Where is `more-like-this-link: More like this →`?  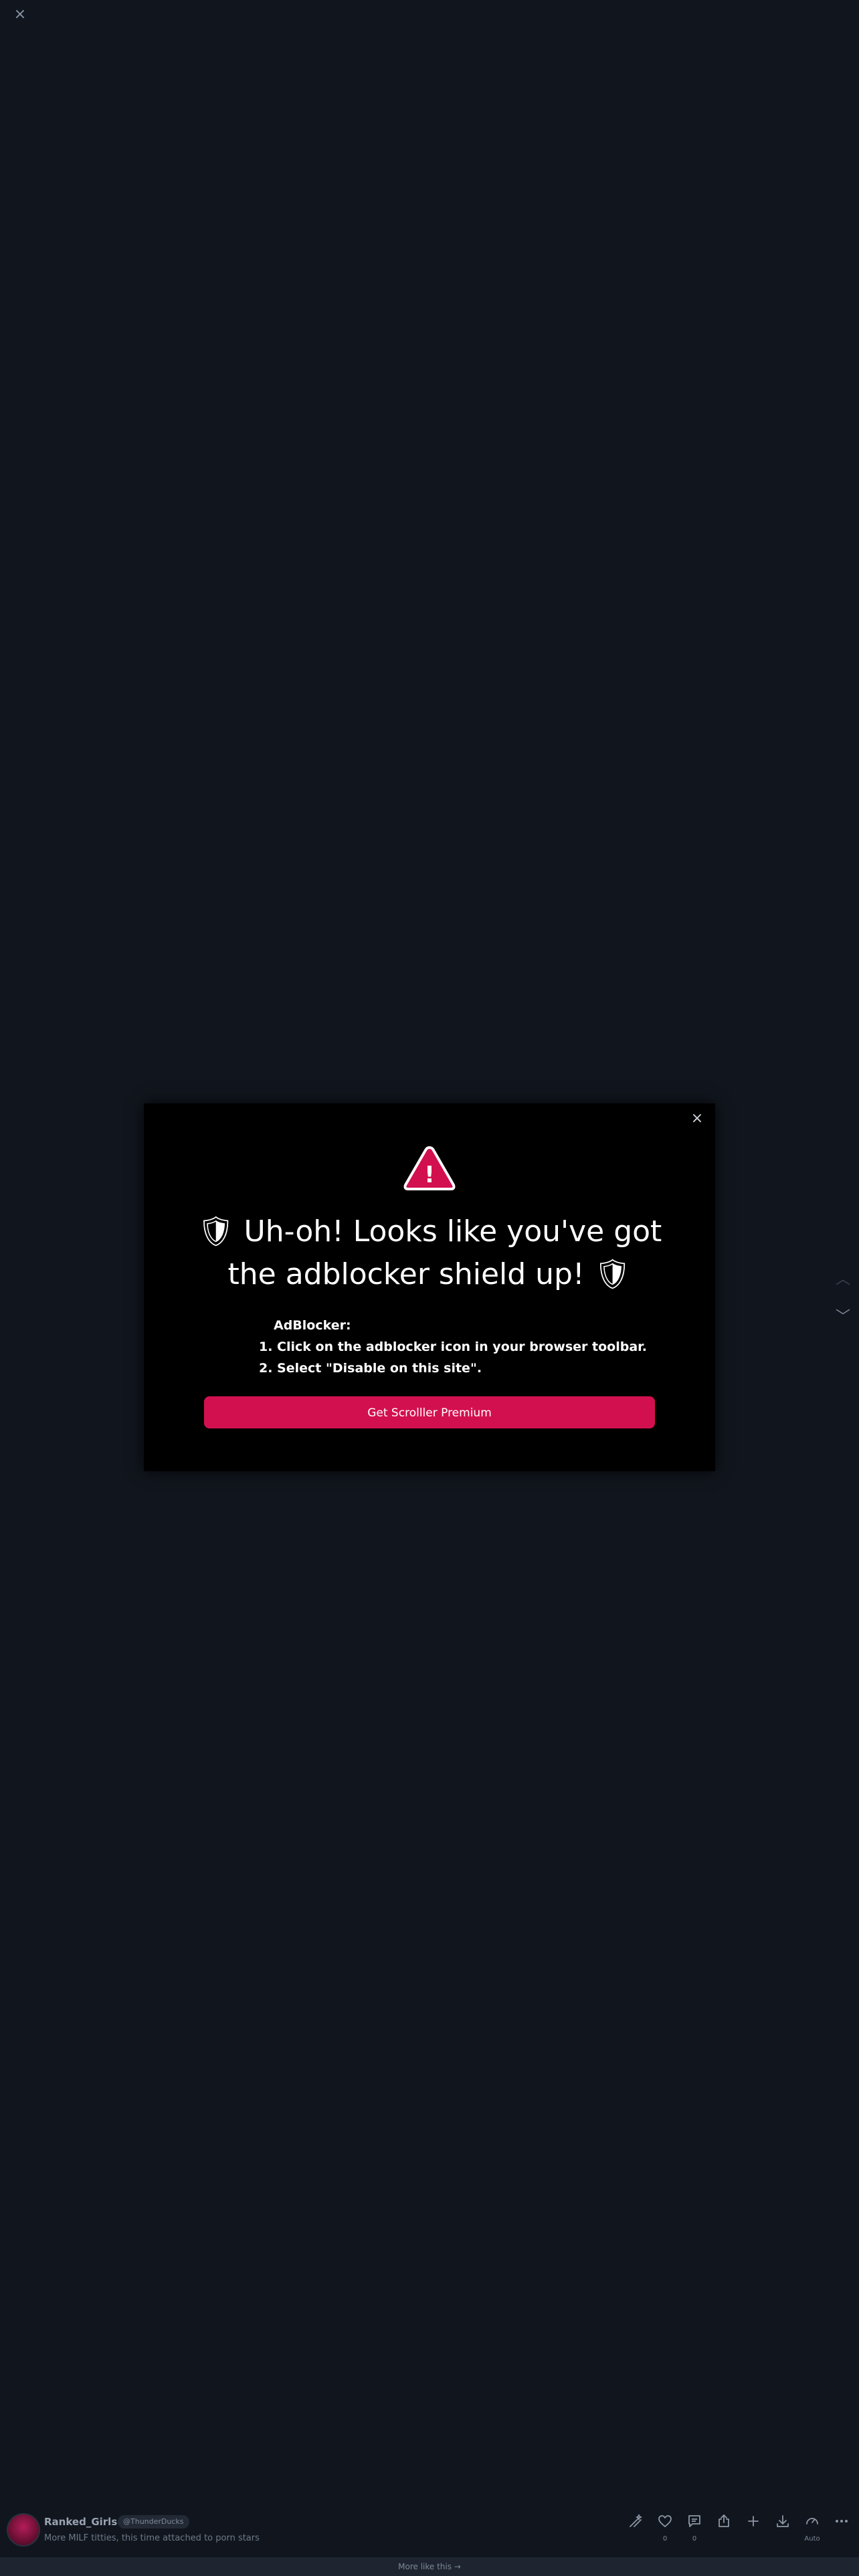 more-like-this-link: More like this → is located at coordinates (429, 2566).